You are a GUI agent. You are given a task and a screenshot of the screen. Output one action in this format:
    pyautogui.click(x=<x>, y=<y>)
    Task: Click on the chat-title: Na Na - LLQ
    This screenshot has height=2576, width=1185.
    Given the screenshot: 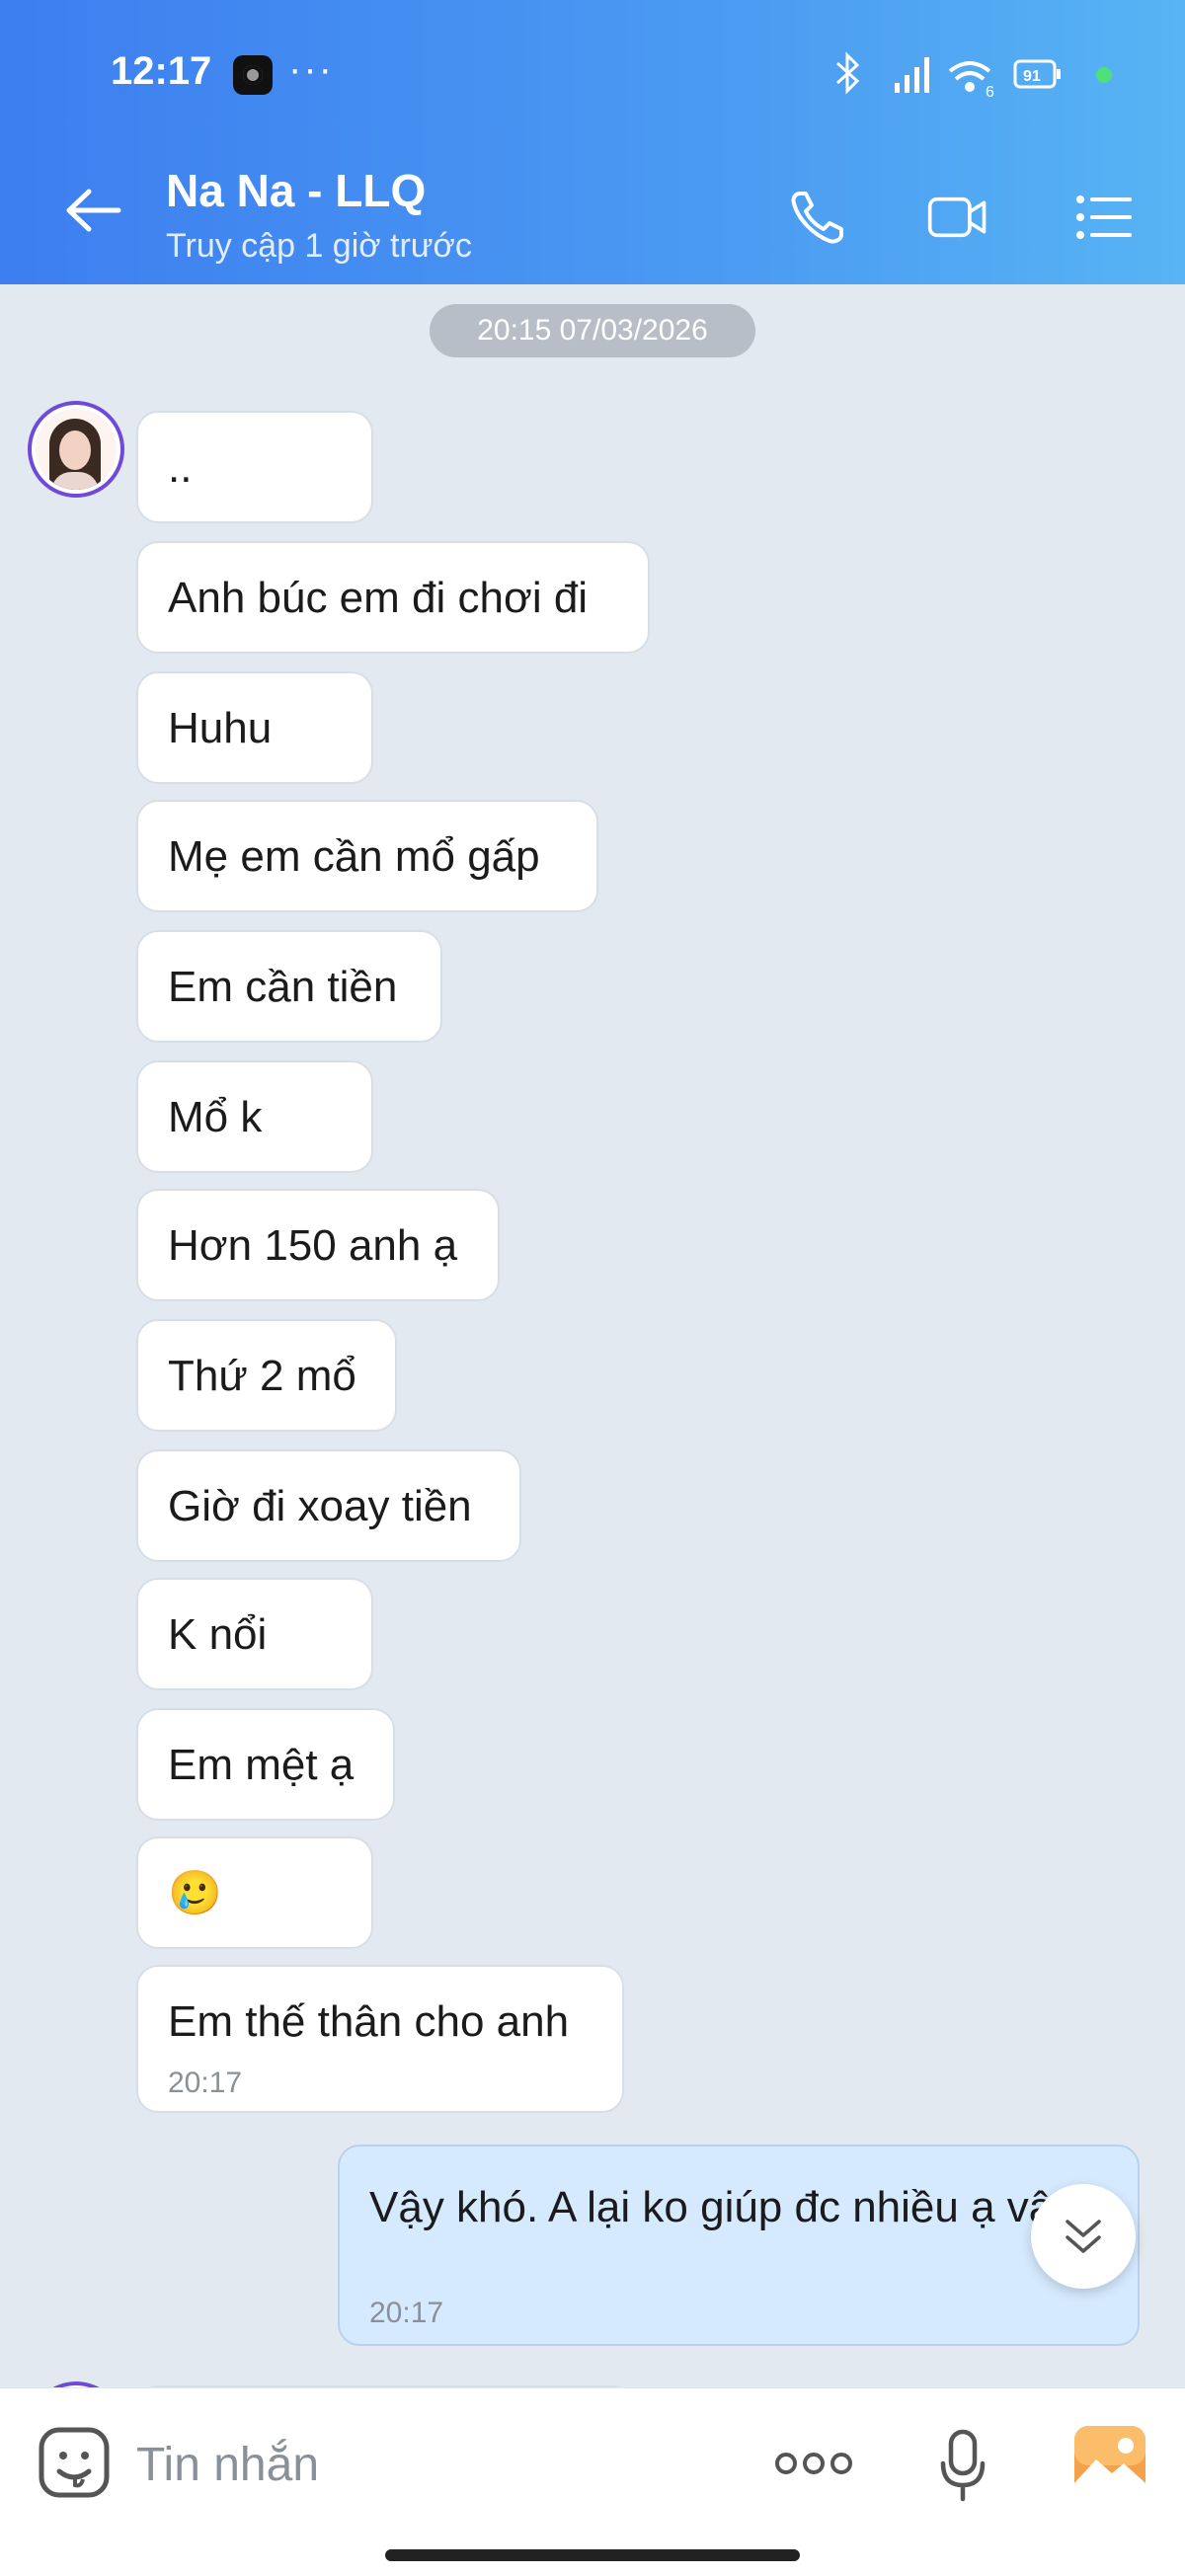 What is the action you would take?
    pyautogui.click(x=296, y=190)
    